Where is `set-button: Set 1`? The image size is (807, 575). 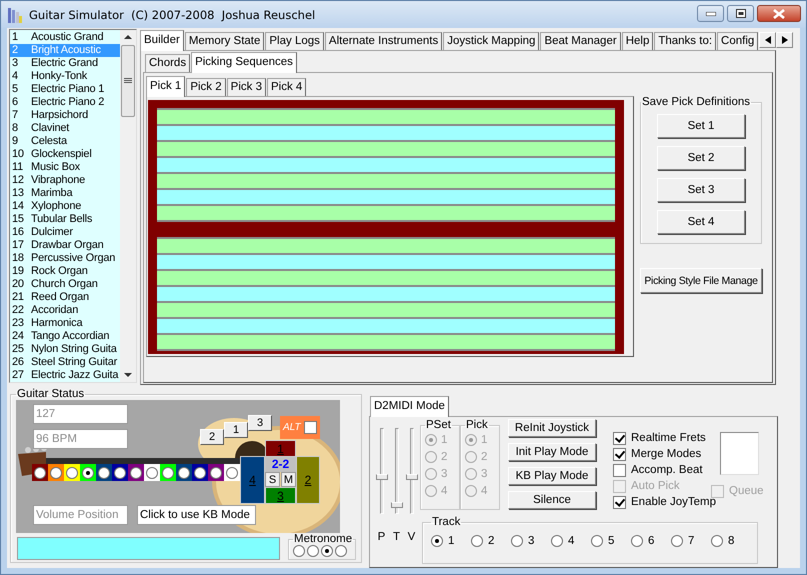
set-button: Set 1 is located at coordinates (701, 126).